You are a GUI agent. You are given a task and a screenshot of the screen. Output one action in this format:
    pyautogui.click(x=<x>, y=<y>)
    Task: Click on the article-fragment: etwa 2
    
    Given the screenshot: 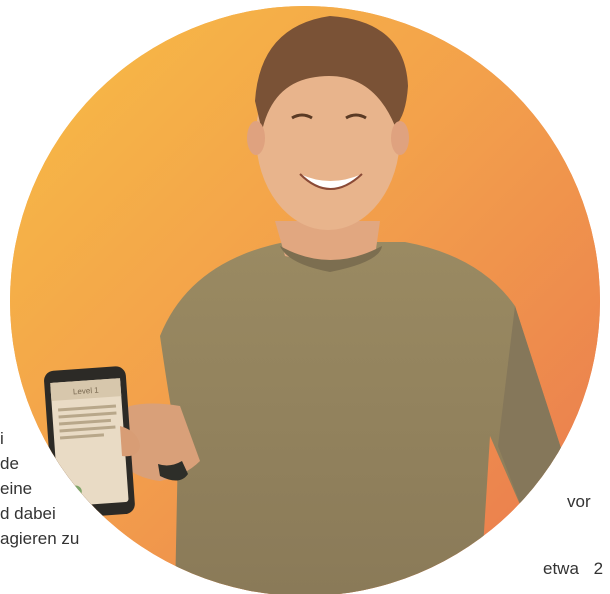 What is the action you would take?
    pyautogui.click(x=573, y=568)
    